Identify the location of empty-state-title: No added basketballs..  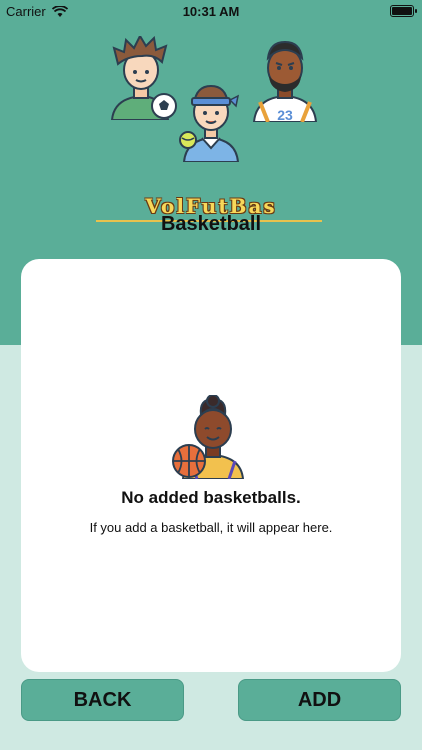
(211, 497).